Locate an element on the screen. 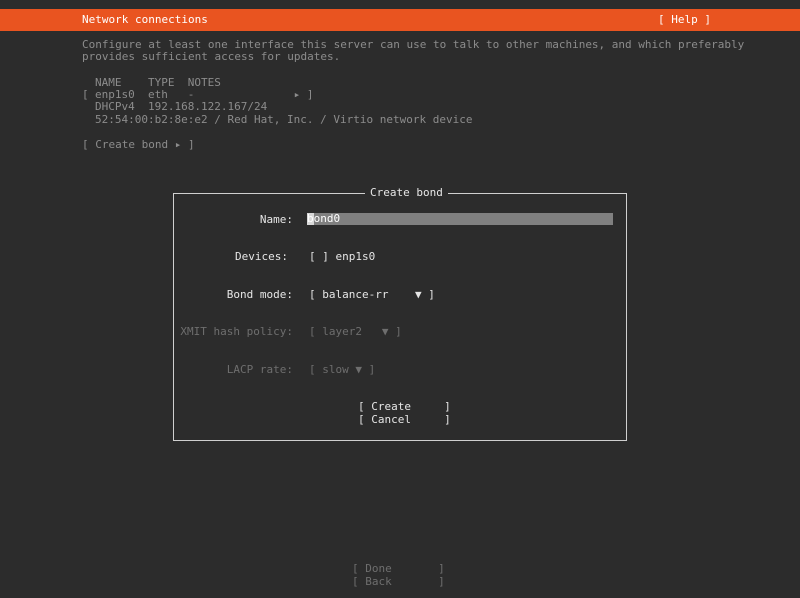 The height and width of the screenshot is (598, 800). cancel-button: [ Cancel ] is located at coordinates (404, 420).